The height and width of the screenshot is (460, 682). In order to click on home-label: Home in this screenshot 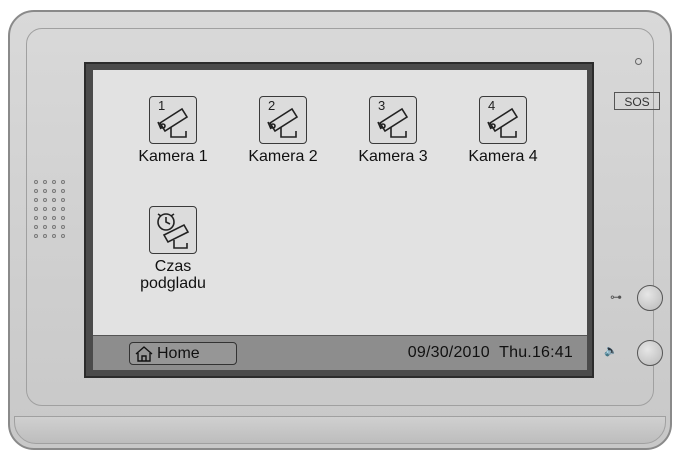, I will do `click(178, 353)`.